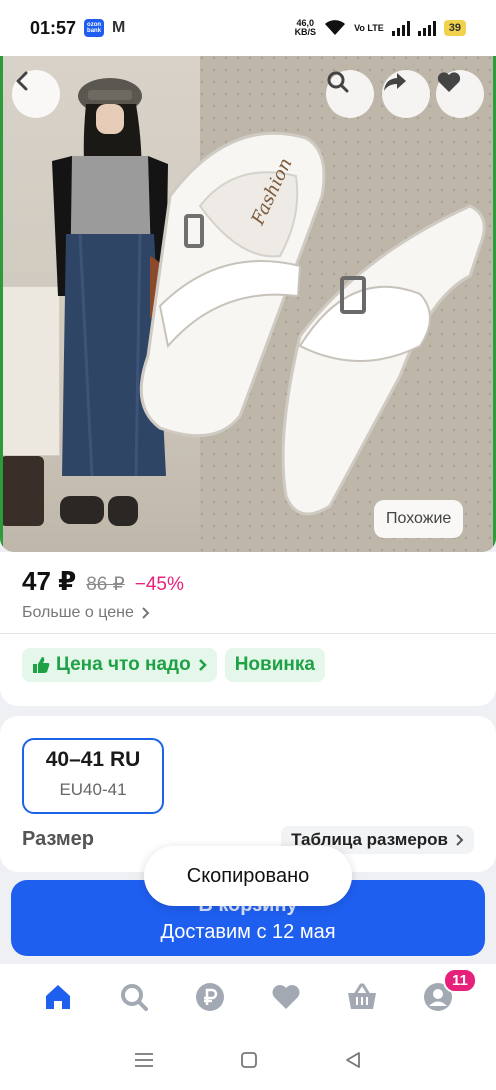  Describe the element at coordinates (22, 81) in the screenshot. I see `chevron-left-icon` at that location.